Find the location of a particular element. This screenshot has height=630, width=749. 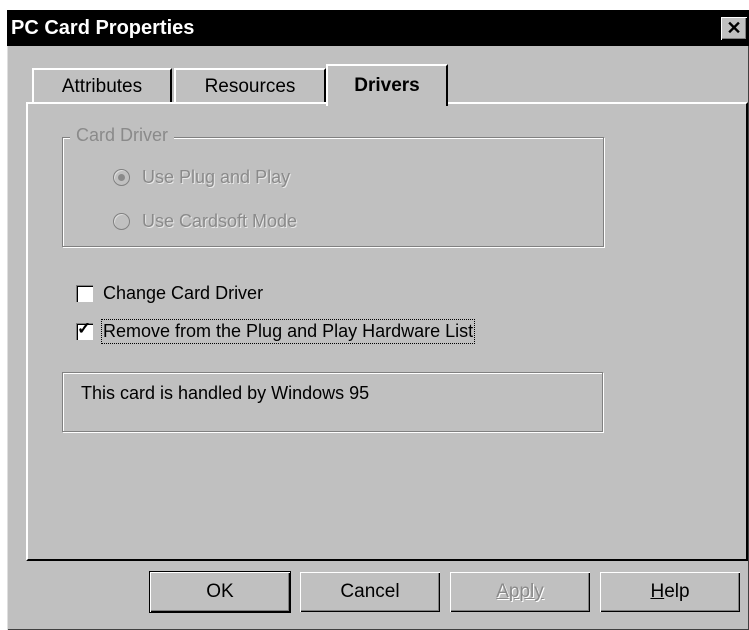

checkmark-icon: ✓ is located at coordinates (84, 328).